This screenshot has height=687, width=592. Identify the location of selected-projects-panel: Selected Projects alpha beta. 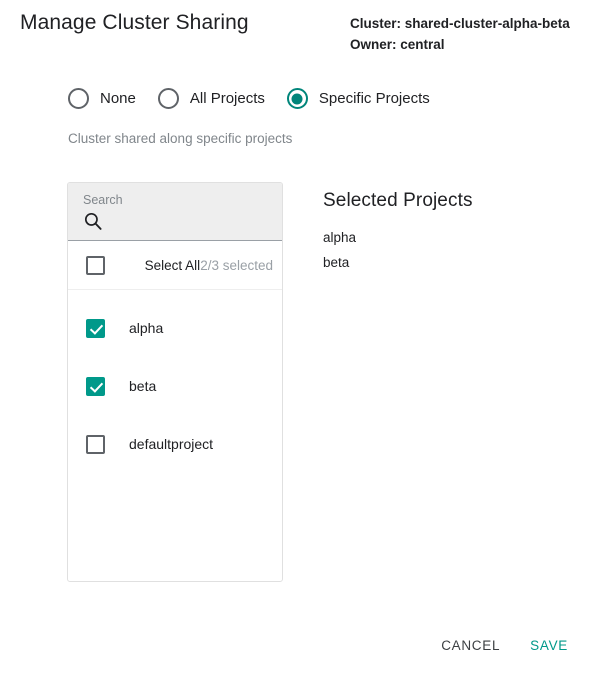
(443, 232).